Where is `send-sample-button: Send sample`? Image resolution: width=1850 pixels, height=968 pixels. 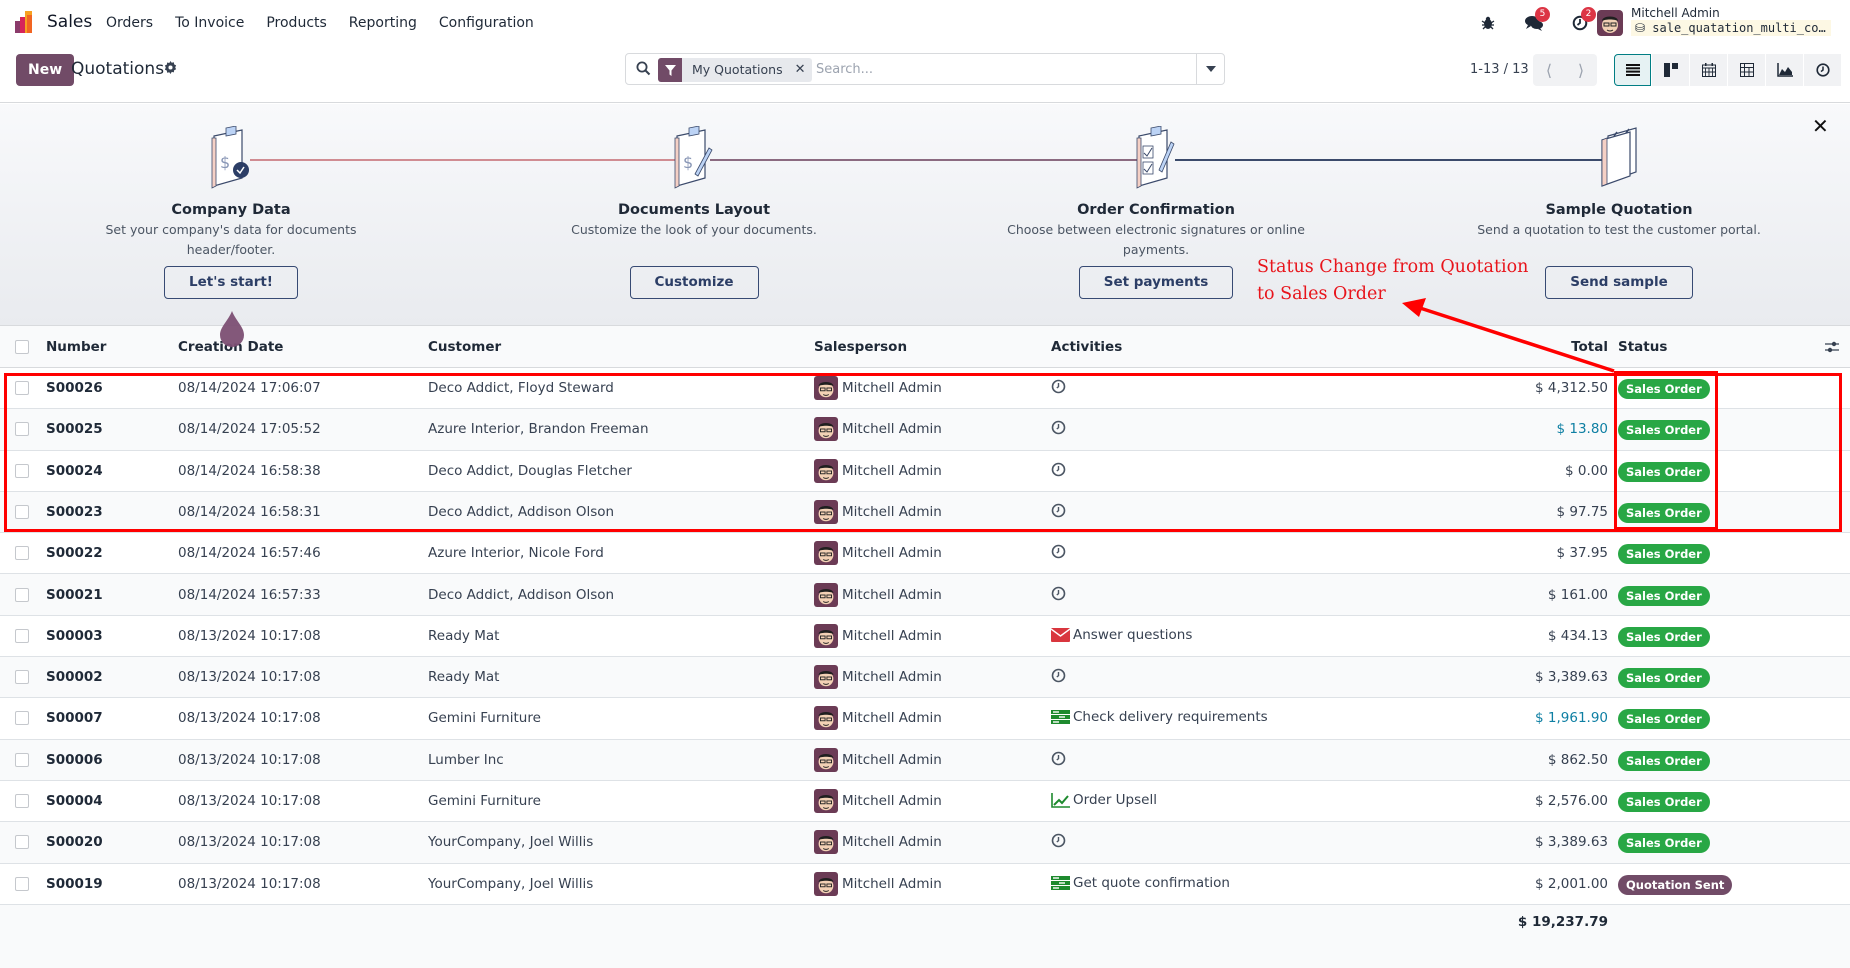 send-sample-button: Send sample is located at coordinates (1619, 282).